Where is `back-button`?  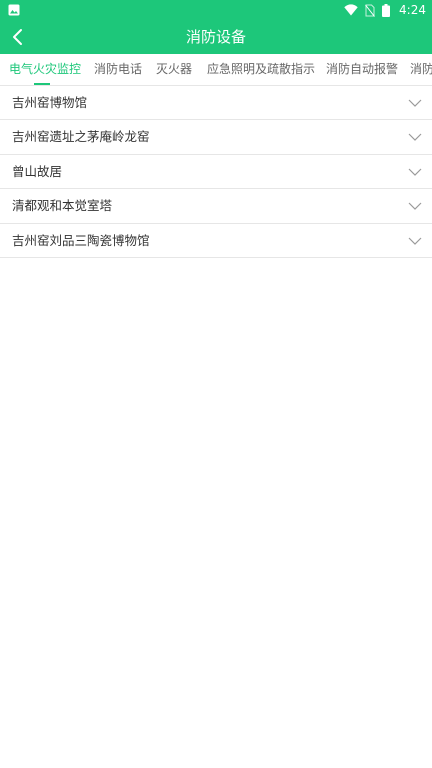 back-button is located at coordinates (18, 37).